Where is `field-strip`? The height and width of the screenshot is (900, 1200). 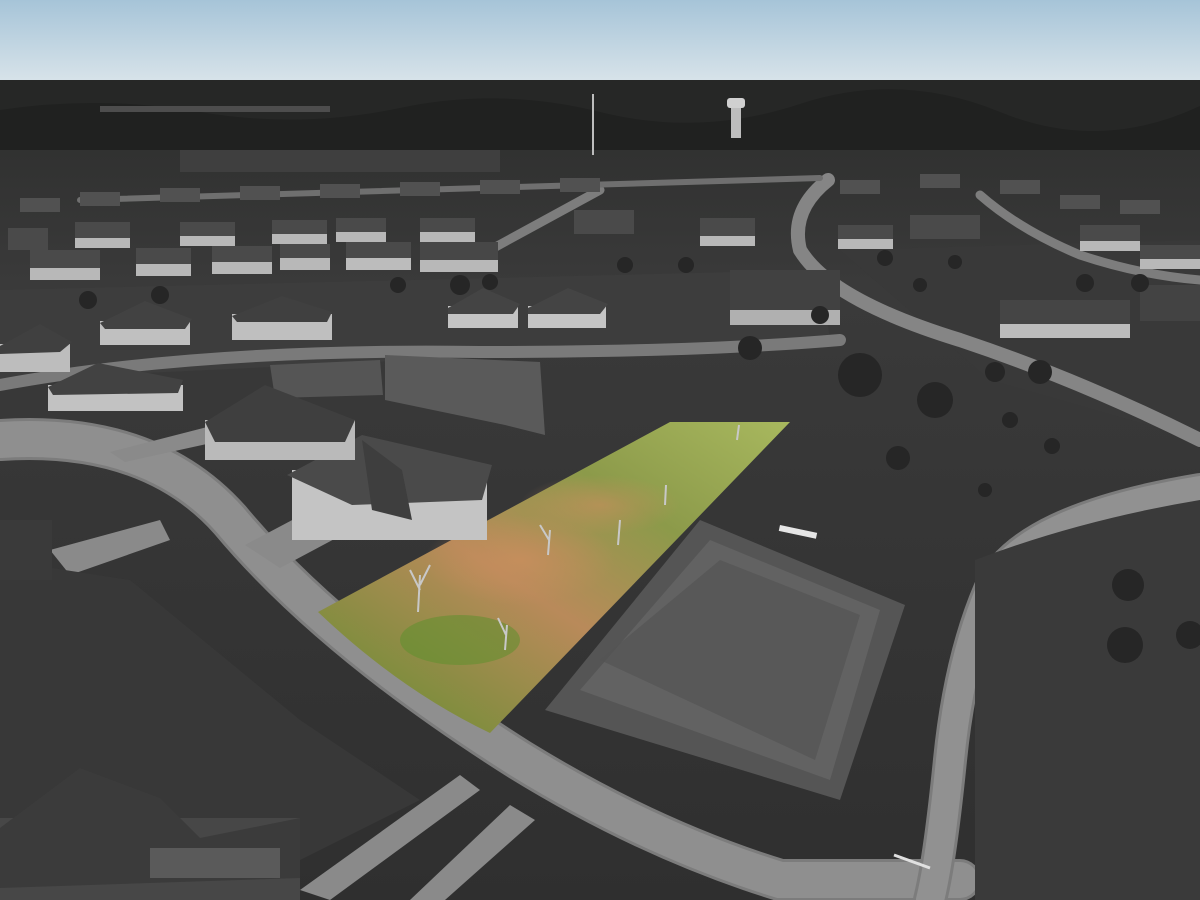 field-strip is located at coordinates (215, 109).